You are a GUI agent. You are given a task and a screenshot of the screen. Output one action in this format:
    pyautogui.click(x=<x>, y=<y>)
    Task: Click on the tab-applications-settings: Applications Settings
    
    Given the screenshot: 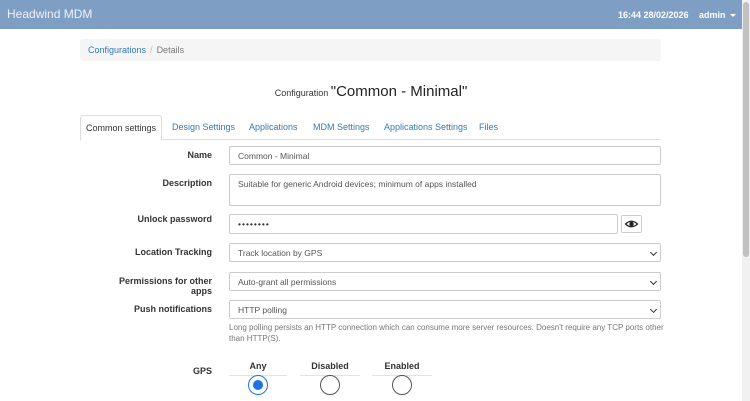 What is the action you would take?
    pyautogui.click(x=426, y=127)
    